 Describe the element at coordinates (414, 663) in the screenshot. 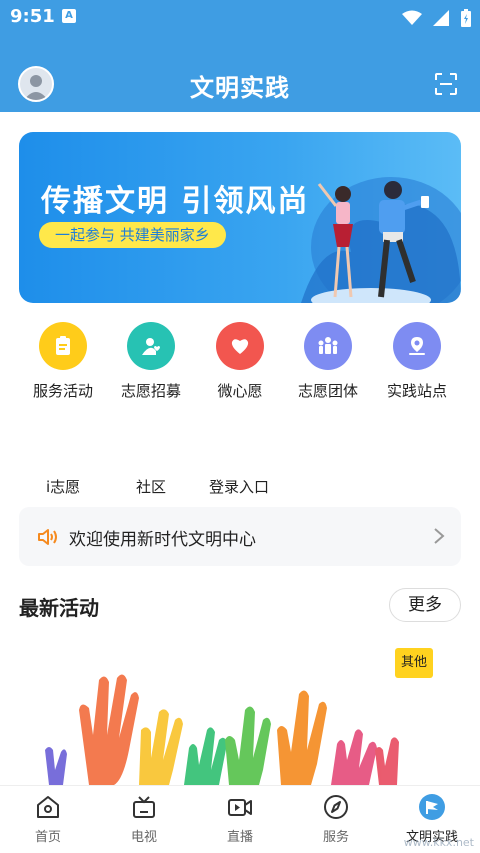

I see `activity-tag: 其他` at that location.